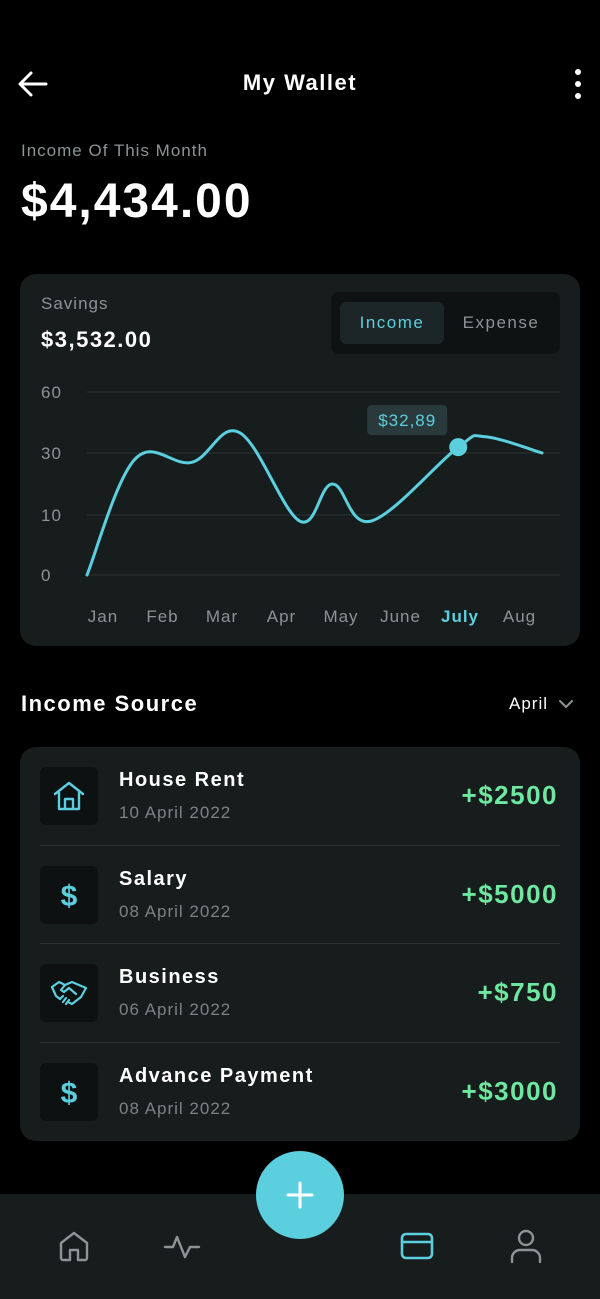 This screenshot has height=1299, width=600. Describe the element at coordinates (114, 150) in the screenshot. I see `income-label: Income Of This Month` at that location.